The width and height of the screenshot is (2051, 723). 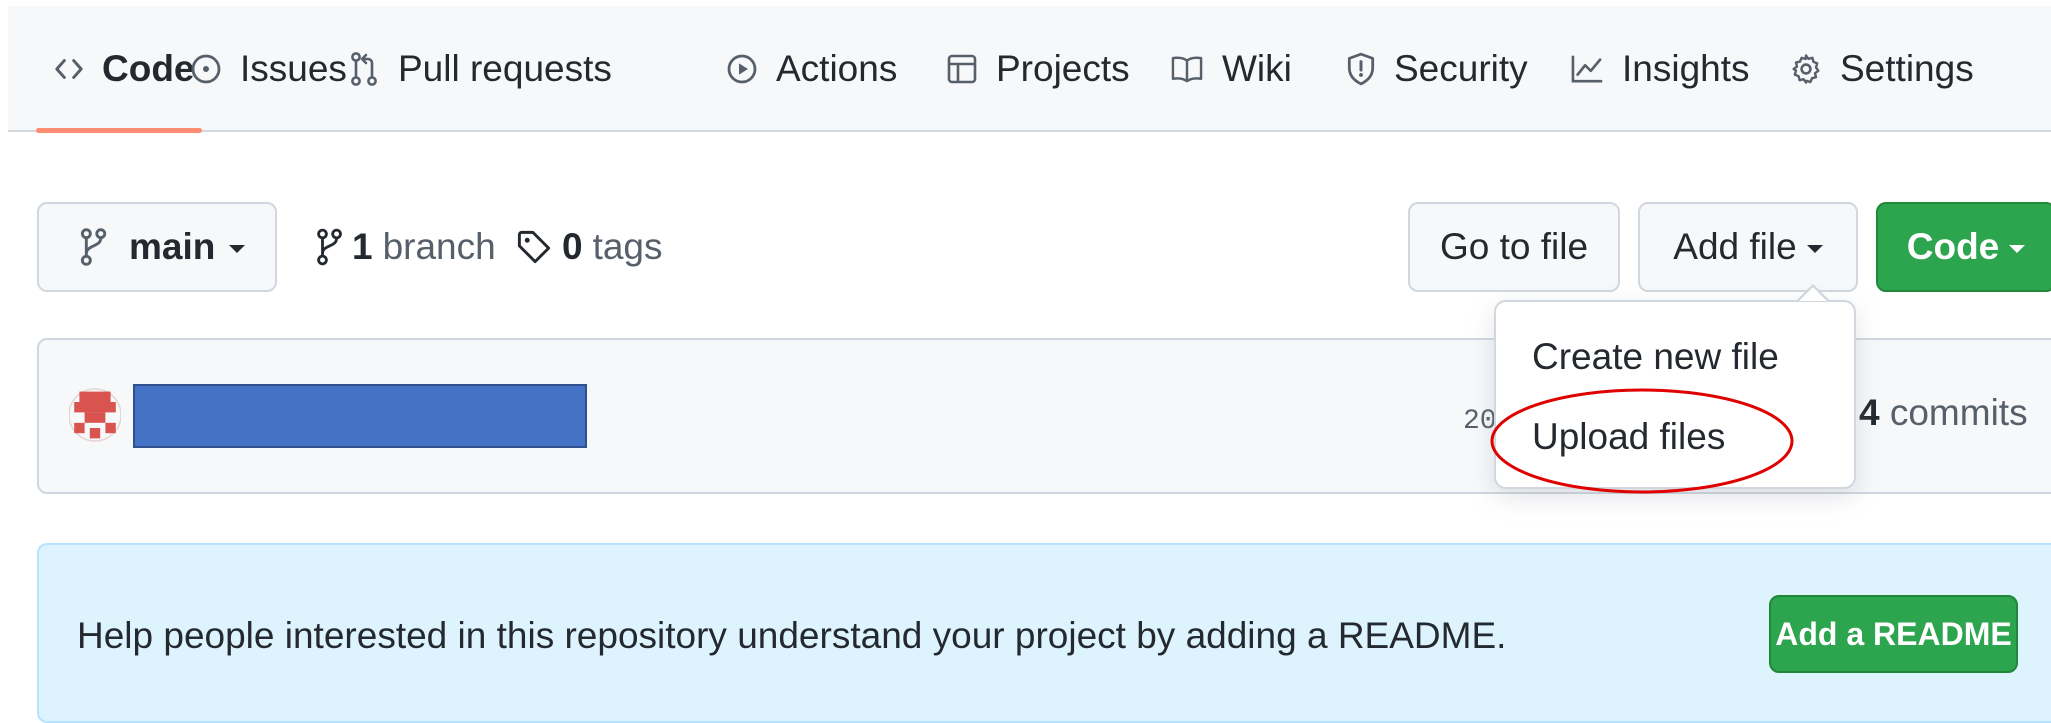 What do you see at coordinates (534, 247) in the screenshot?
I see `tag-icon` at bounding box center [534, 247].